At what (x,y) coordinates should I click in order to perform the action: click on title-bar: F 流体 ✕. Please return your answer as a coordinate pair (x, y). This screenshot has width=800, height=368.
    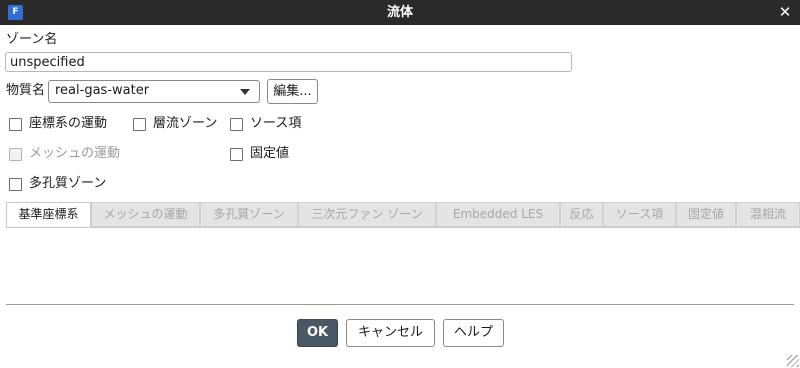
    Looking at the image, I should click on (400, 12).